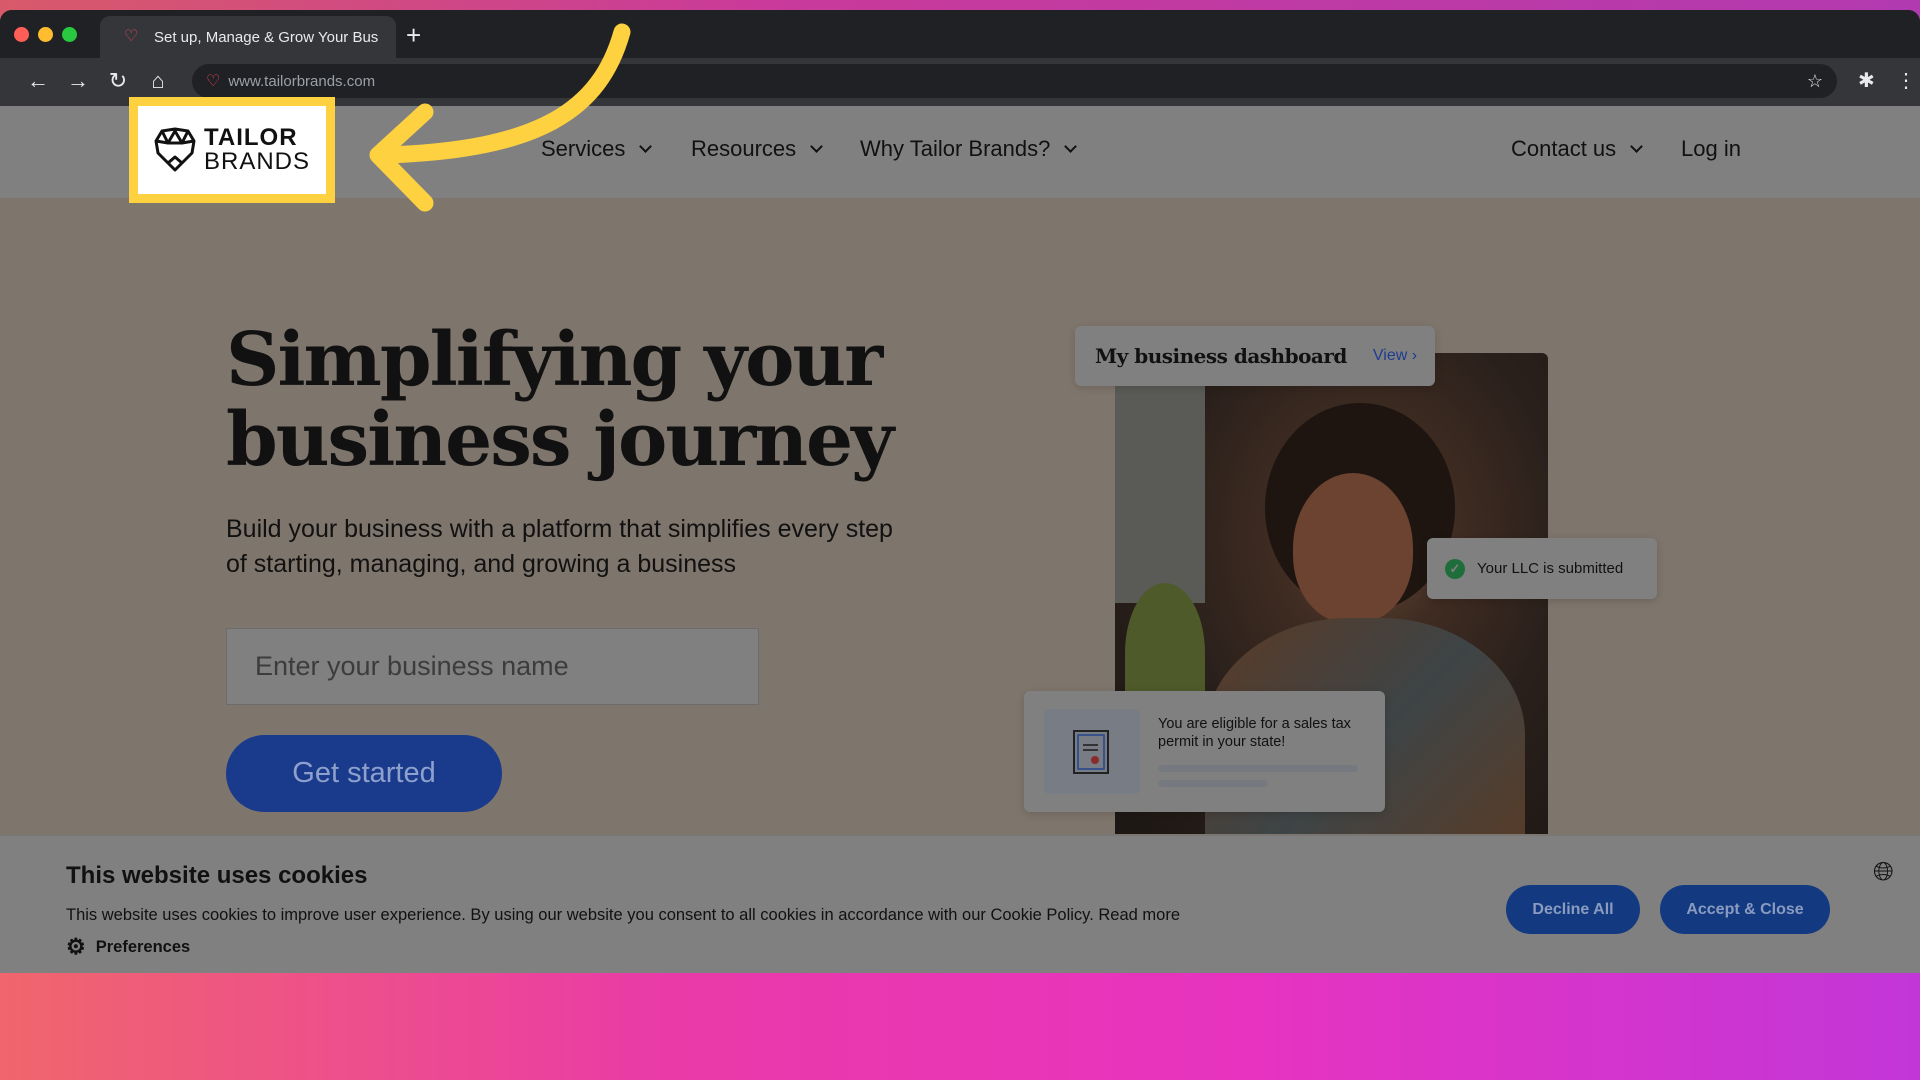 The height and width of the screenshot is (1080, 1920). Describe the element at coordinates (744, 148) in the screenshot. I see `nav-label: Resources` at that location.